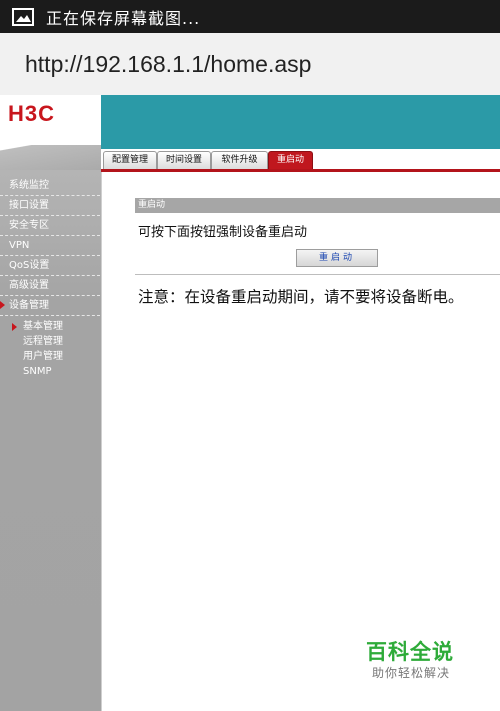 The image size is (500, 711). Describe the element at coordinates (23, 16) in the screenshot. I see `image-icon` at that location.